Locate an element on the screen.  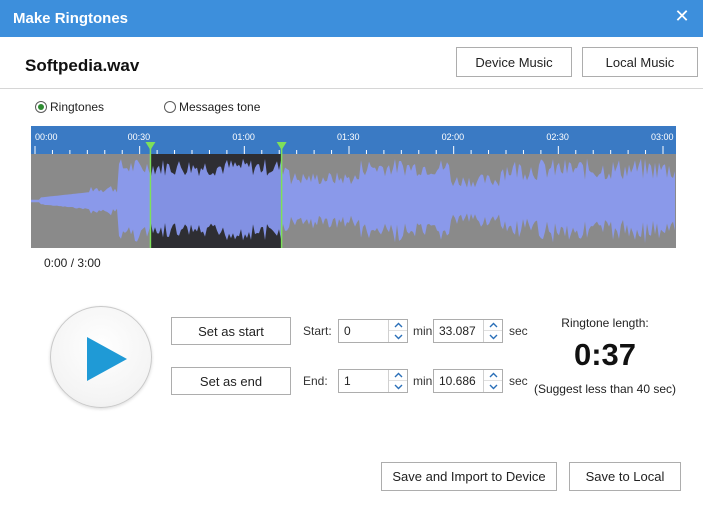
radio-ringtones: Ringtones is located at coordinates (69, 107).